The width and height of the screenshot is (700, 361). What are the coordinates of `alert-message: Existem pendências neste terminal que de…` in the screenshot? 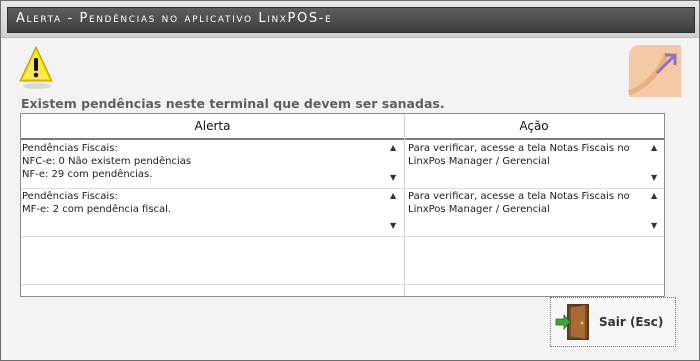 It's located at (233, 103).